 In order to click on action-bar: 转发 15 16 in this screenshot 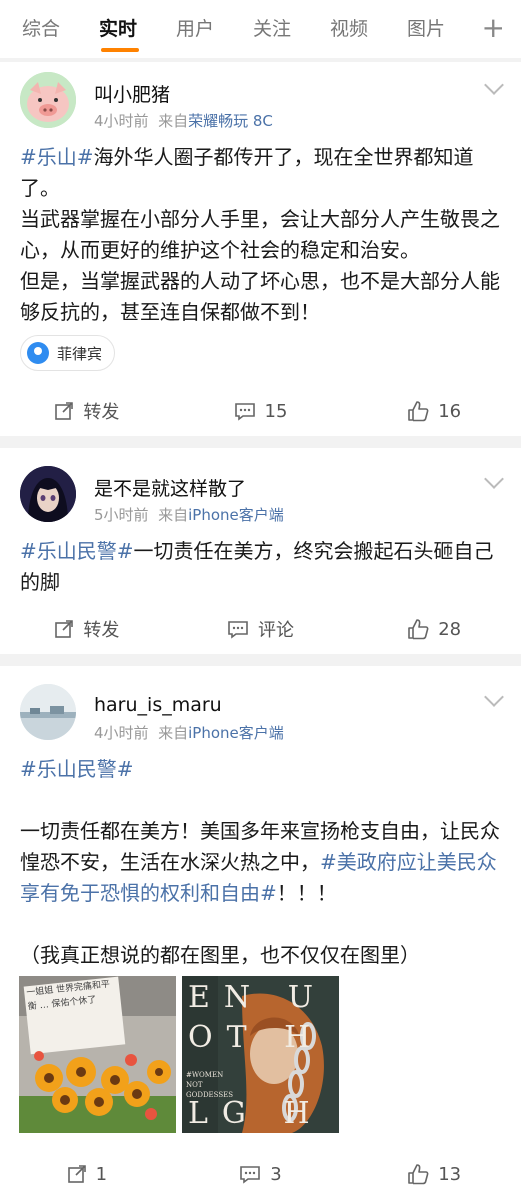, I will do `click(260, 411)`.